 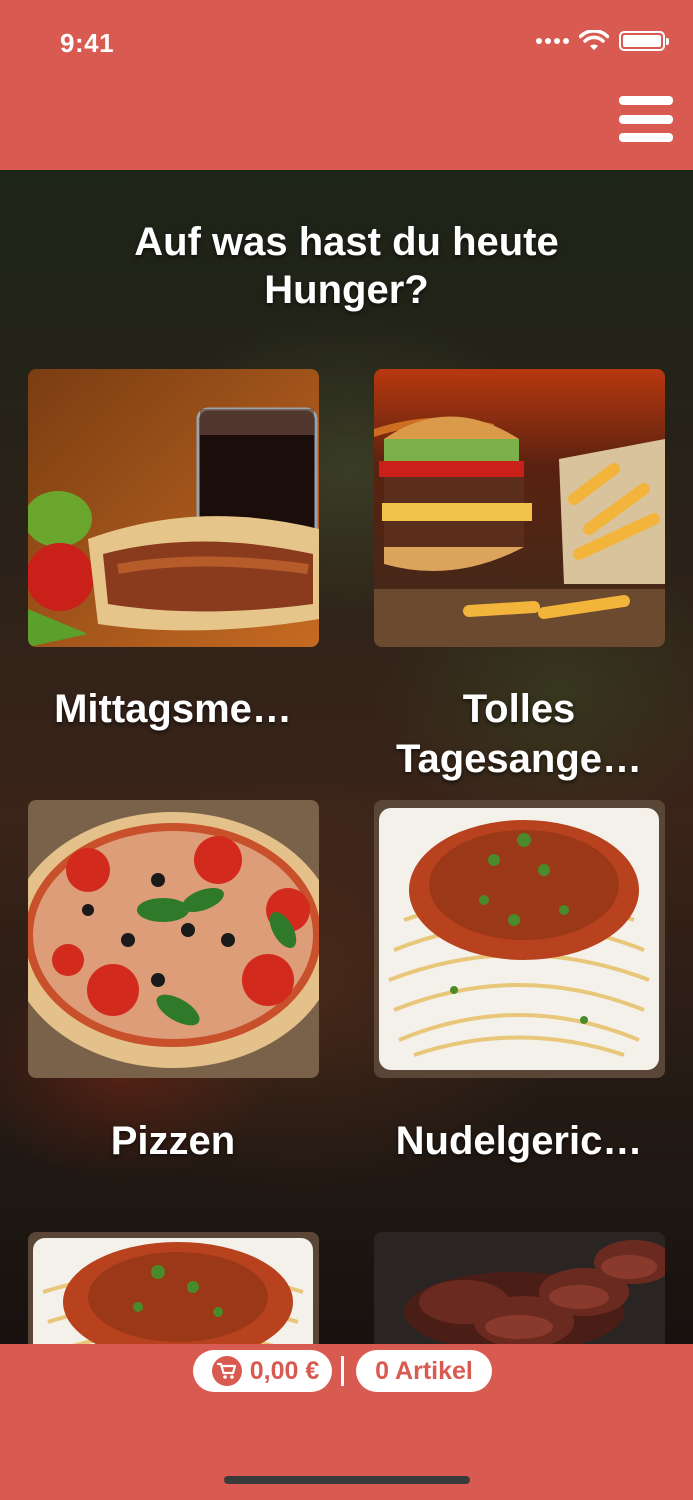 I want to click on category-image-pizza, so click(x=173, y=939).